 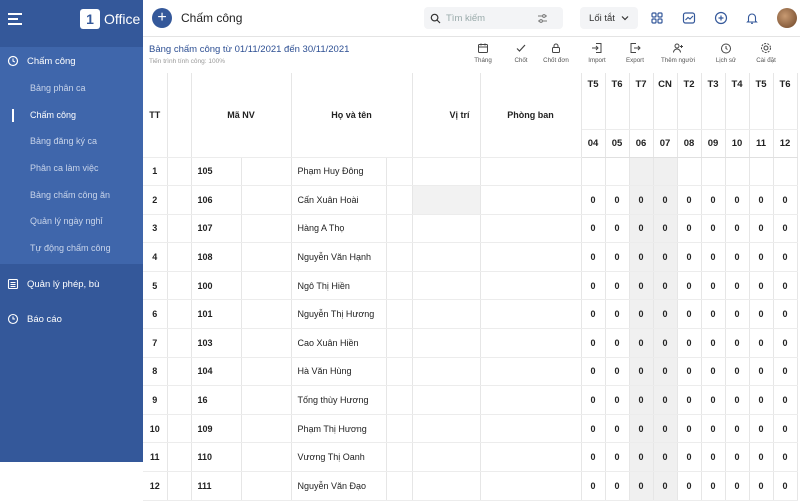 What do you see at coordinates (71, 141) in the screenshot?
I see `sidebar-subitem: Bảng đăng ký ca` at bounding box center [71, 141].